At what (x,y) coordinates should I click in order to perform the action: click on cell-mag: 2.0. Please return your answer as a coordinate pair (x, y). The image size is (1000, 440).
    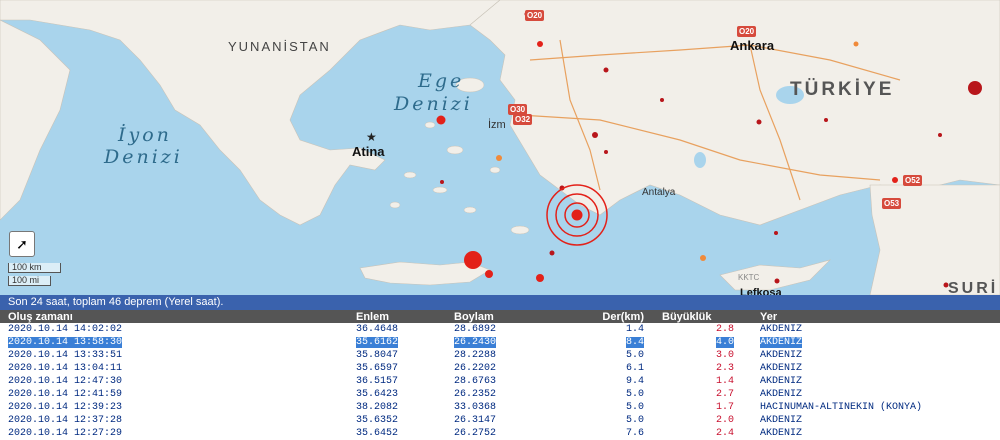
    Looking at the image, I should click on (703, 420).